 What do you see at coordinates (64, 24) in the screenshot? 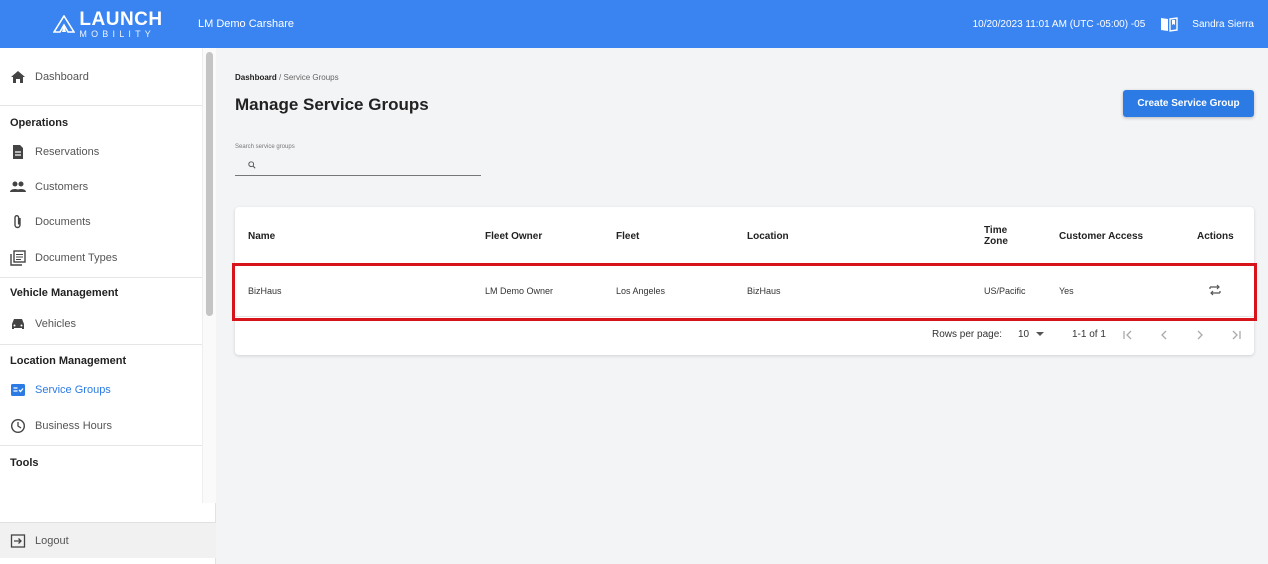
I see `logo-mark-icon` at bounding box center [64, 24].